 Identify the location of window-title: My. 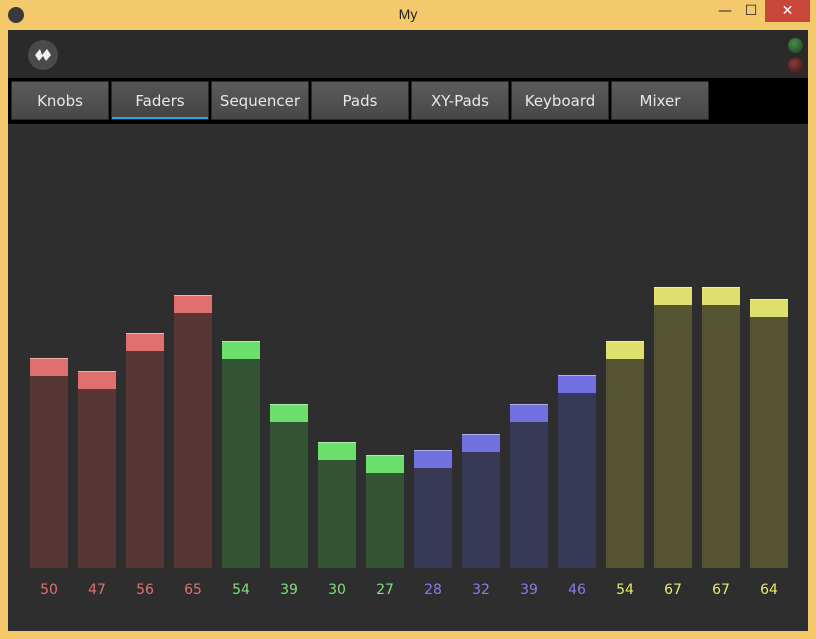
(408, 14).